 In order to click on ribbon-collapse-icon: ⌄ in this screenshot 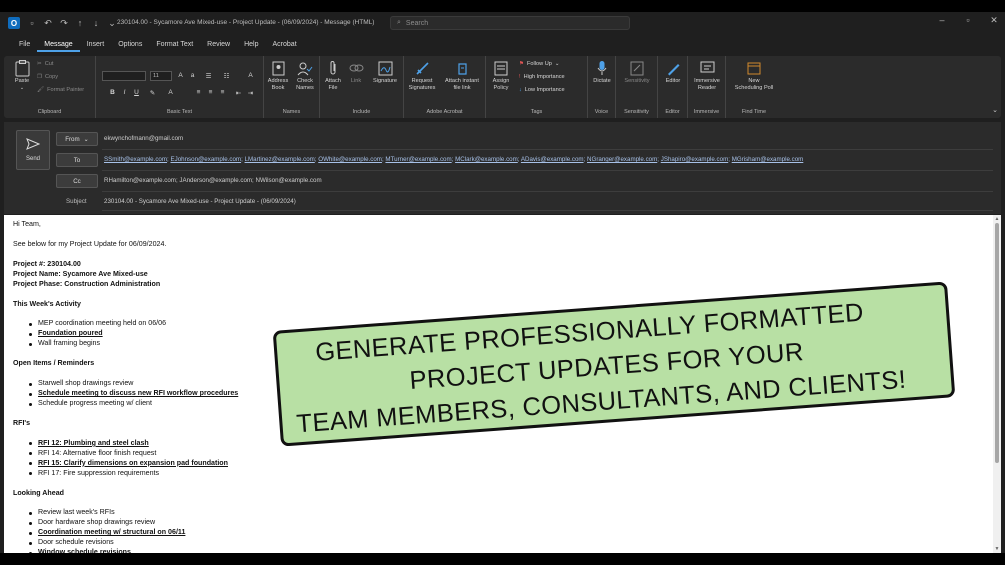, I will do `click(995, 110)`.